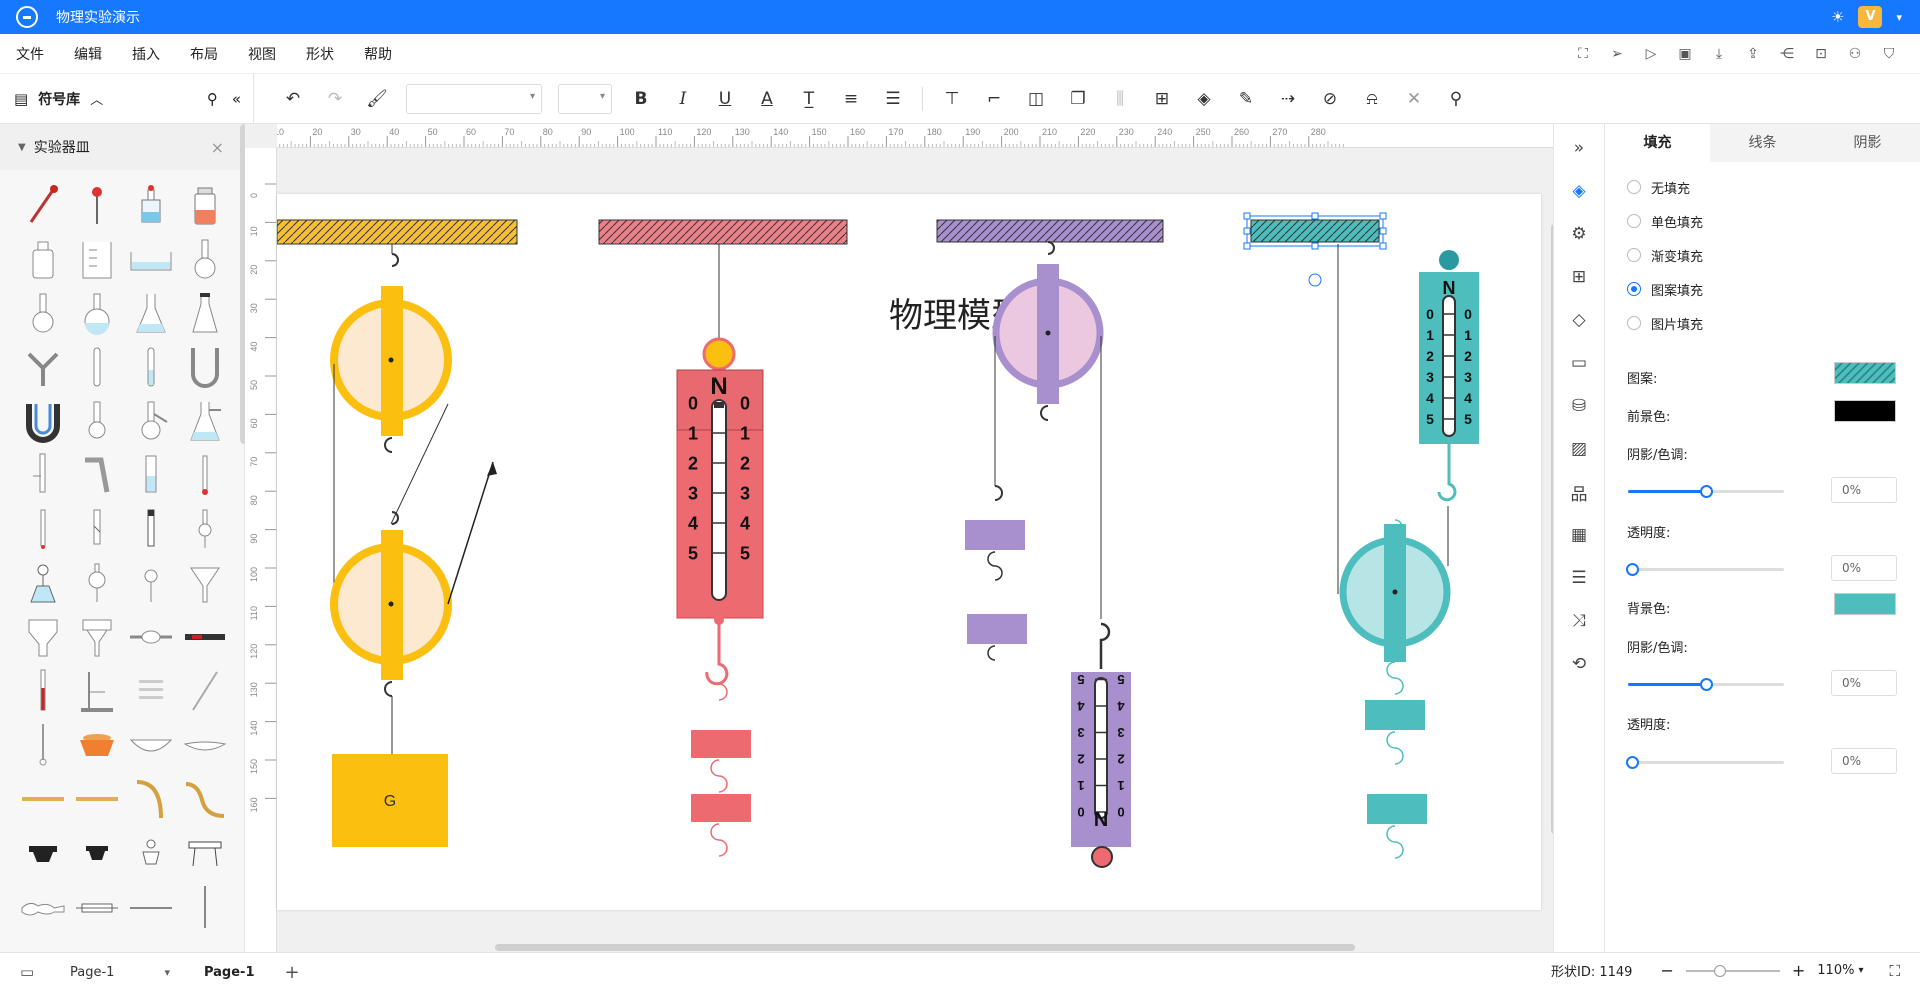 This screenshot has width=1920, height=991. I want to click on glass-rod-icon, so click(205, 691).